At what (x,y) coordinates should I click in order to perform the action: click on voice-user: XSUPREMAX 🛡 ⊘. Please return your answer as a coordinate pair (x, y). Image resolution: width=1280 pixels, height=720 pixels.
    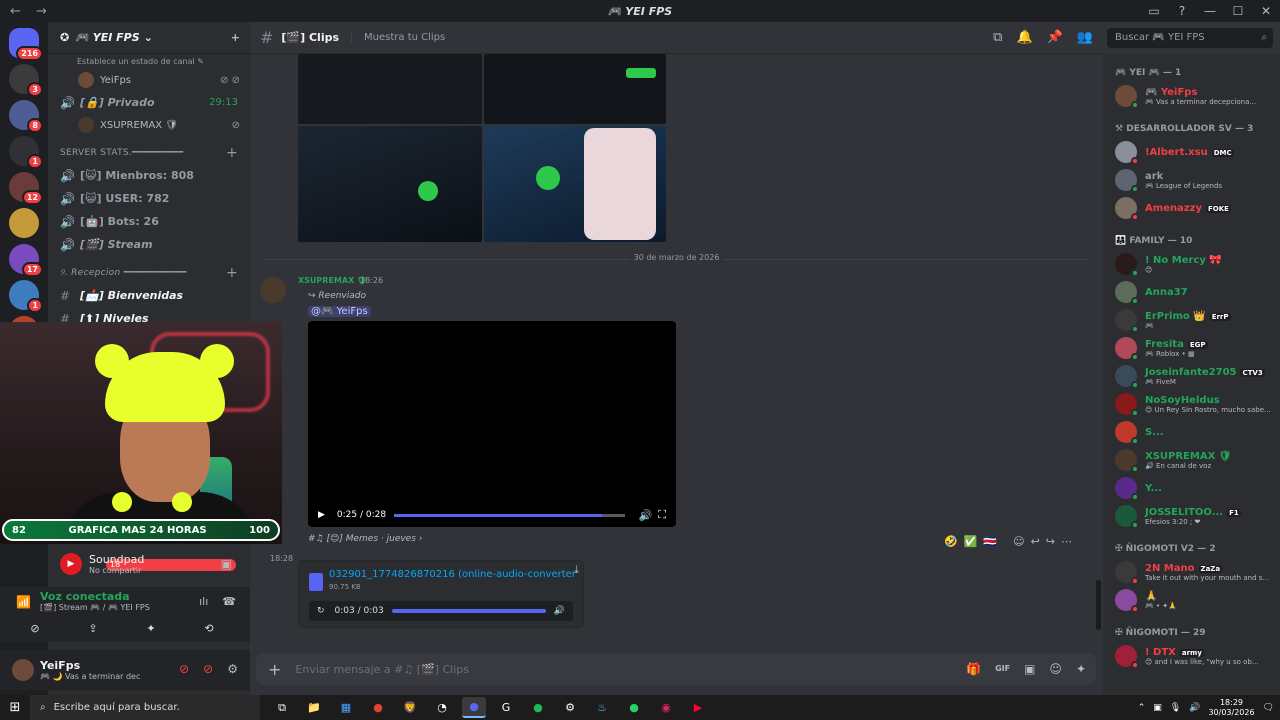
    Looking at the image, I should click on (149, 125).